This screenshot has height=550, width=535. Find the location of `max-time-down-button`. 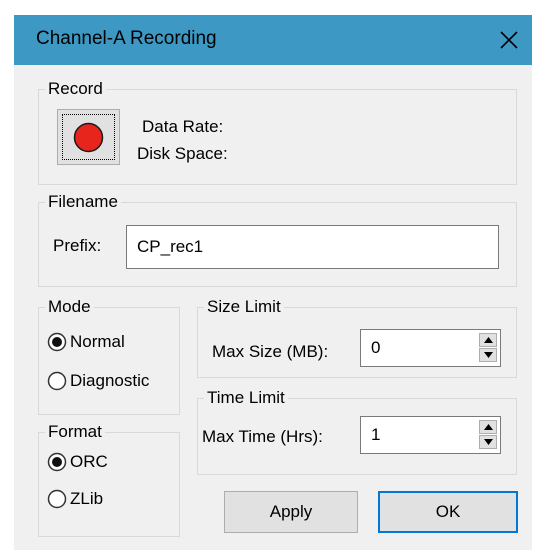

max-time-down-button is located at coordinates (488, 442).